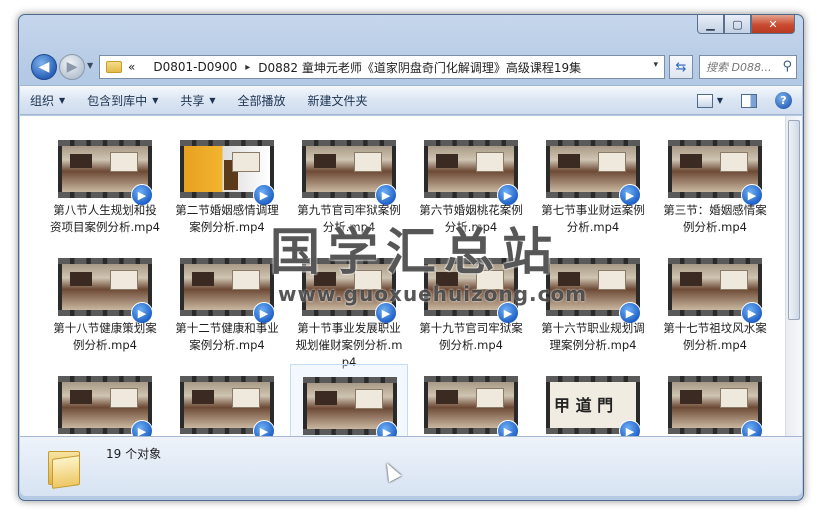 The width and height of the screenshot is (821, 517). What do you see at coordinates (411, 466) in the screenshot?
I see `details-pane: 19 个对象` at bounding box center [411, 466].